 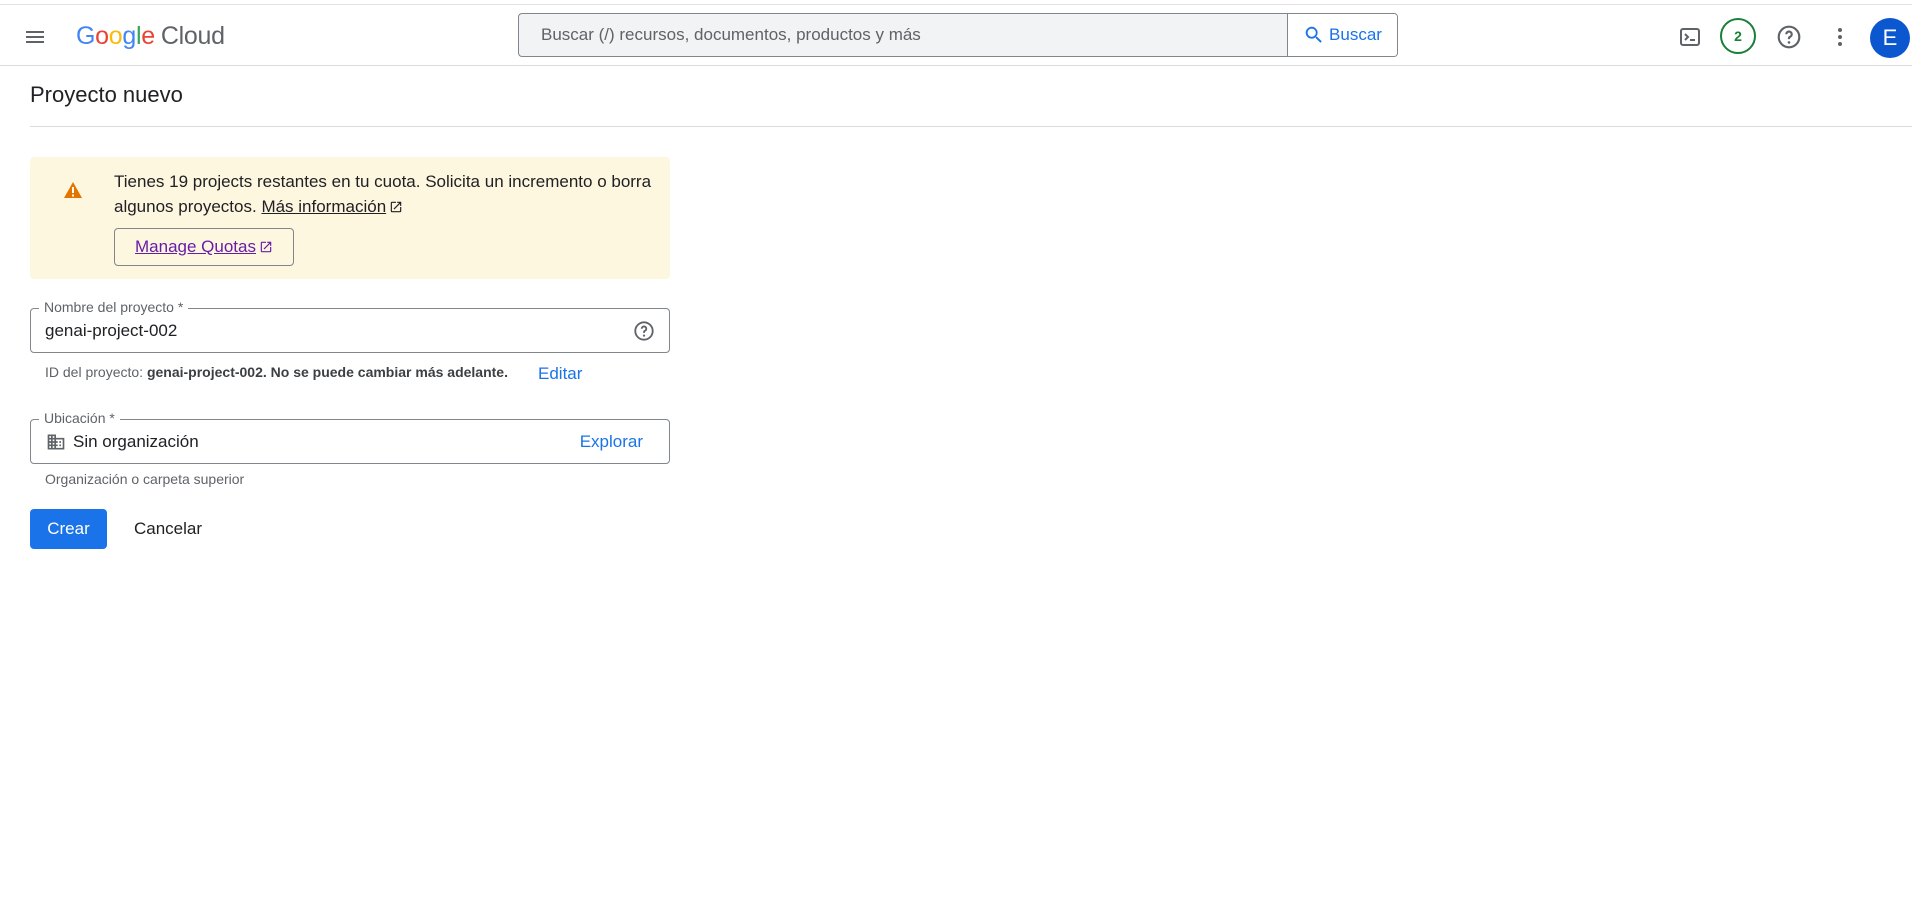 I want to click on search-button-label: Buscar, so click(x=1355, y=34).